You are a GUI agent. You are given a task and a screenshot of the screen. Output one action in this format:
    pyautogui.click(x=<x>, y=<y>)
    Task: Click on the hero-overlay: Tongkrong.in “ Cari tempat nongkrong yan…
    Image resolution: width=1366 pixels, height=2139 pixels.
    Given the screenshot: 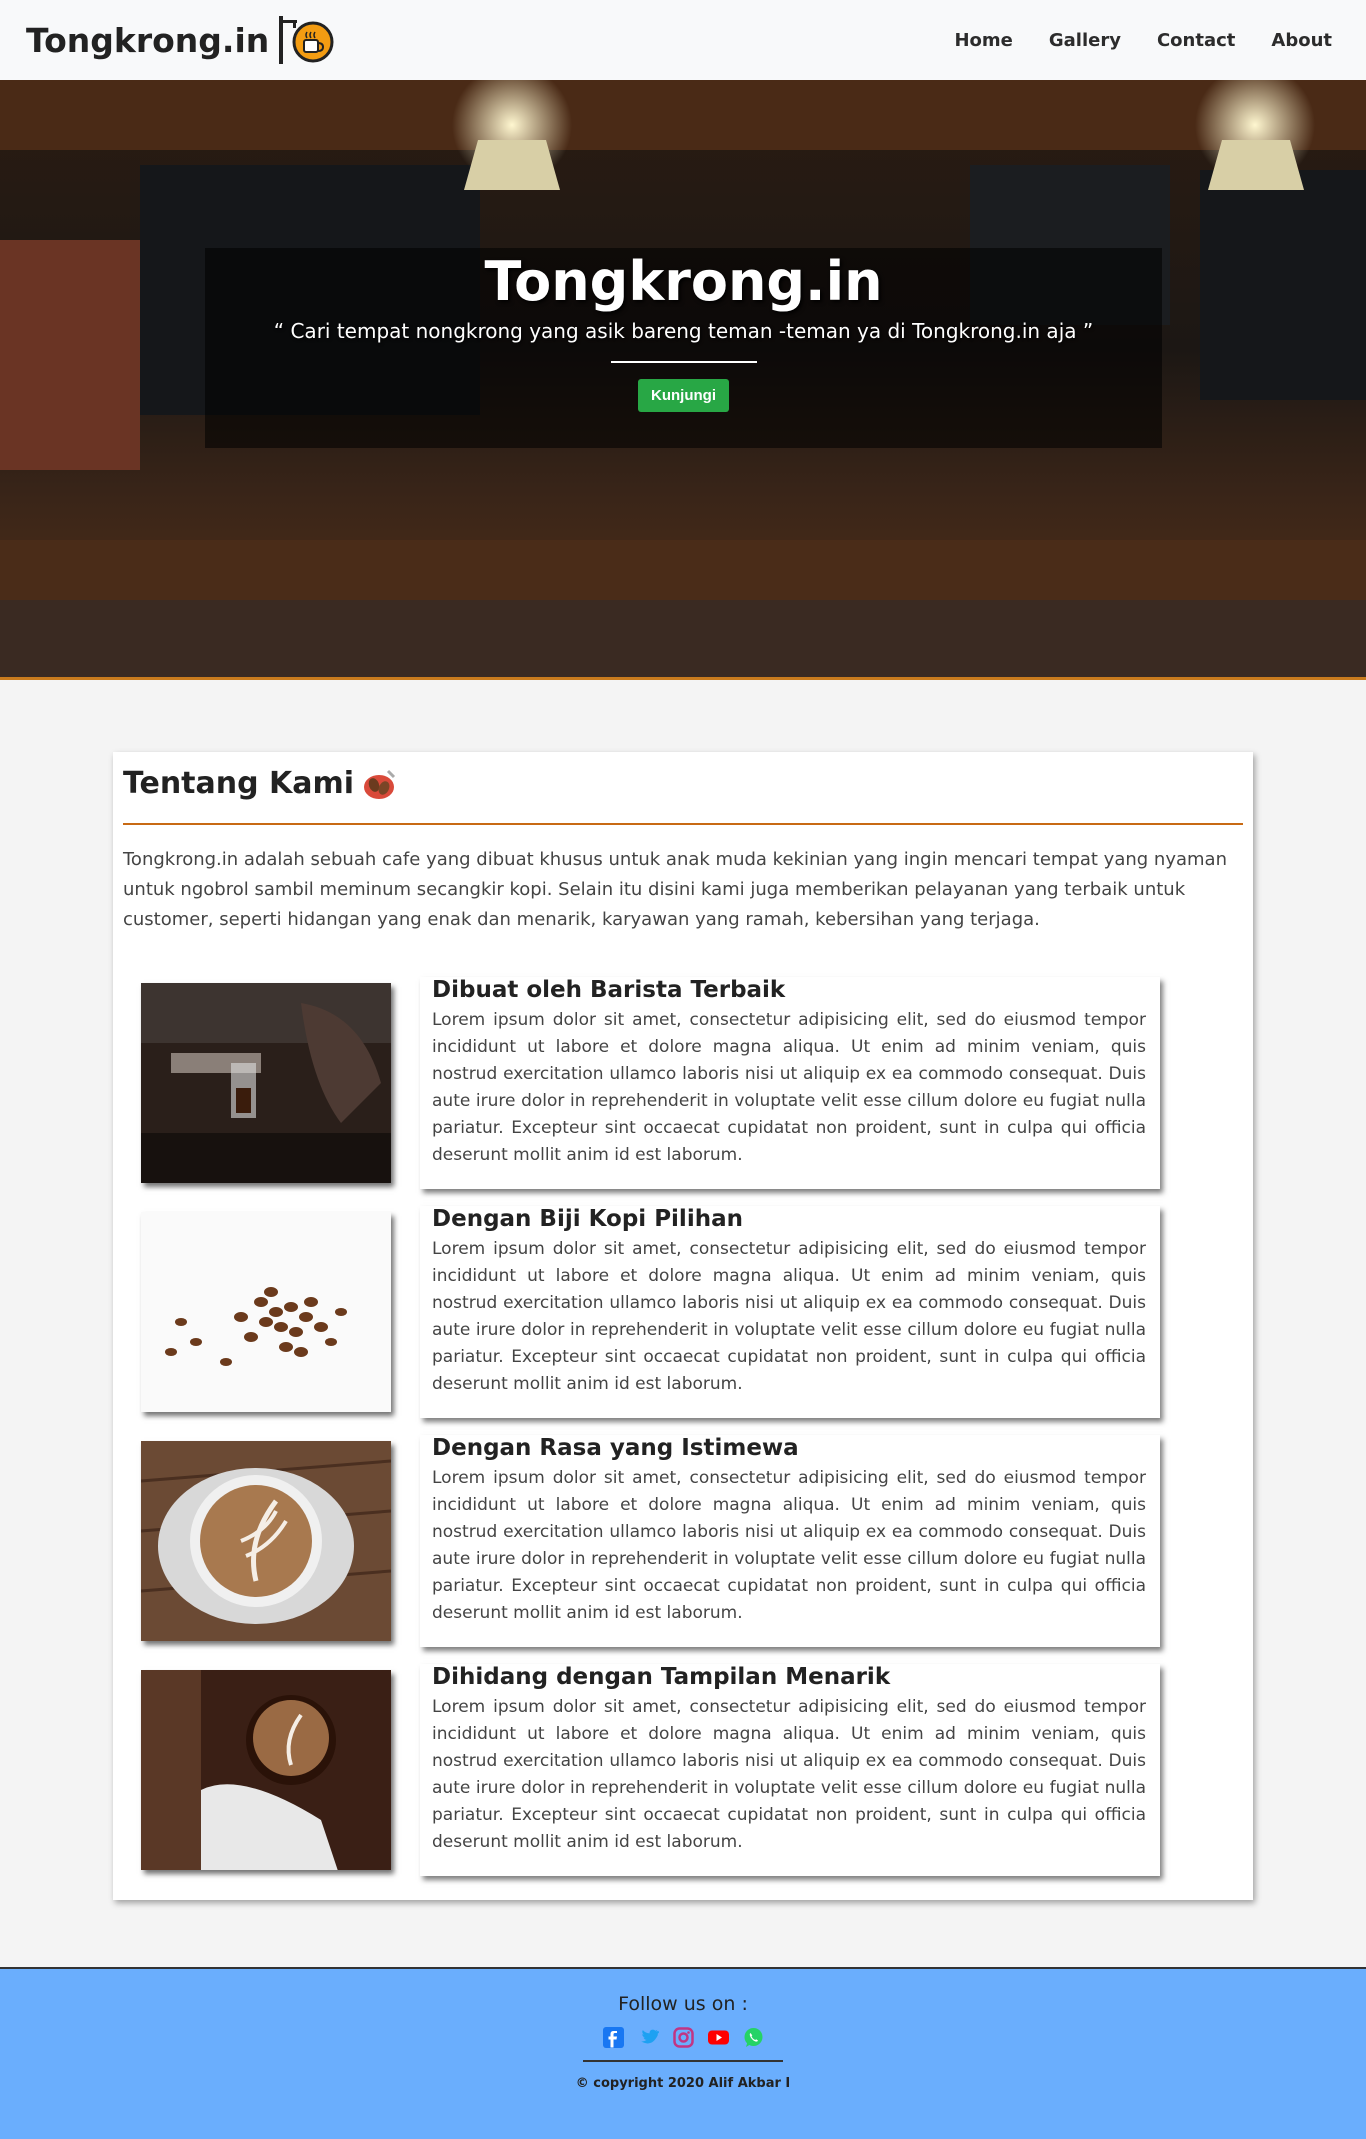 What is the action you would take?
    pyautogui.click(x=683, y=348)
    